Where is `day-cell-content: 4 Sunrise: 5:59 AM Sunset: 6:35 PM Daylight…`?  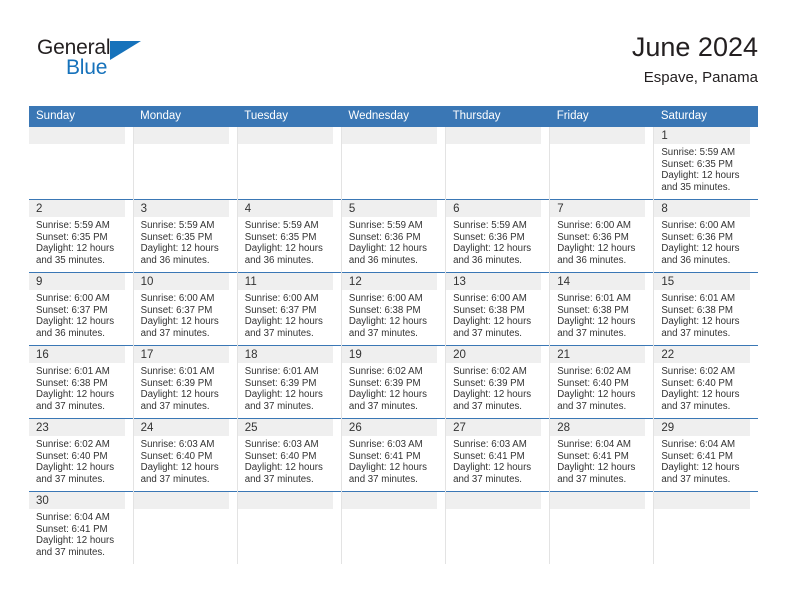 day-cell-content: 4 Sunrise: 5:59 AM Sunset: 6:35 PM Daylight… is located at coordinates (289, 236).